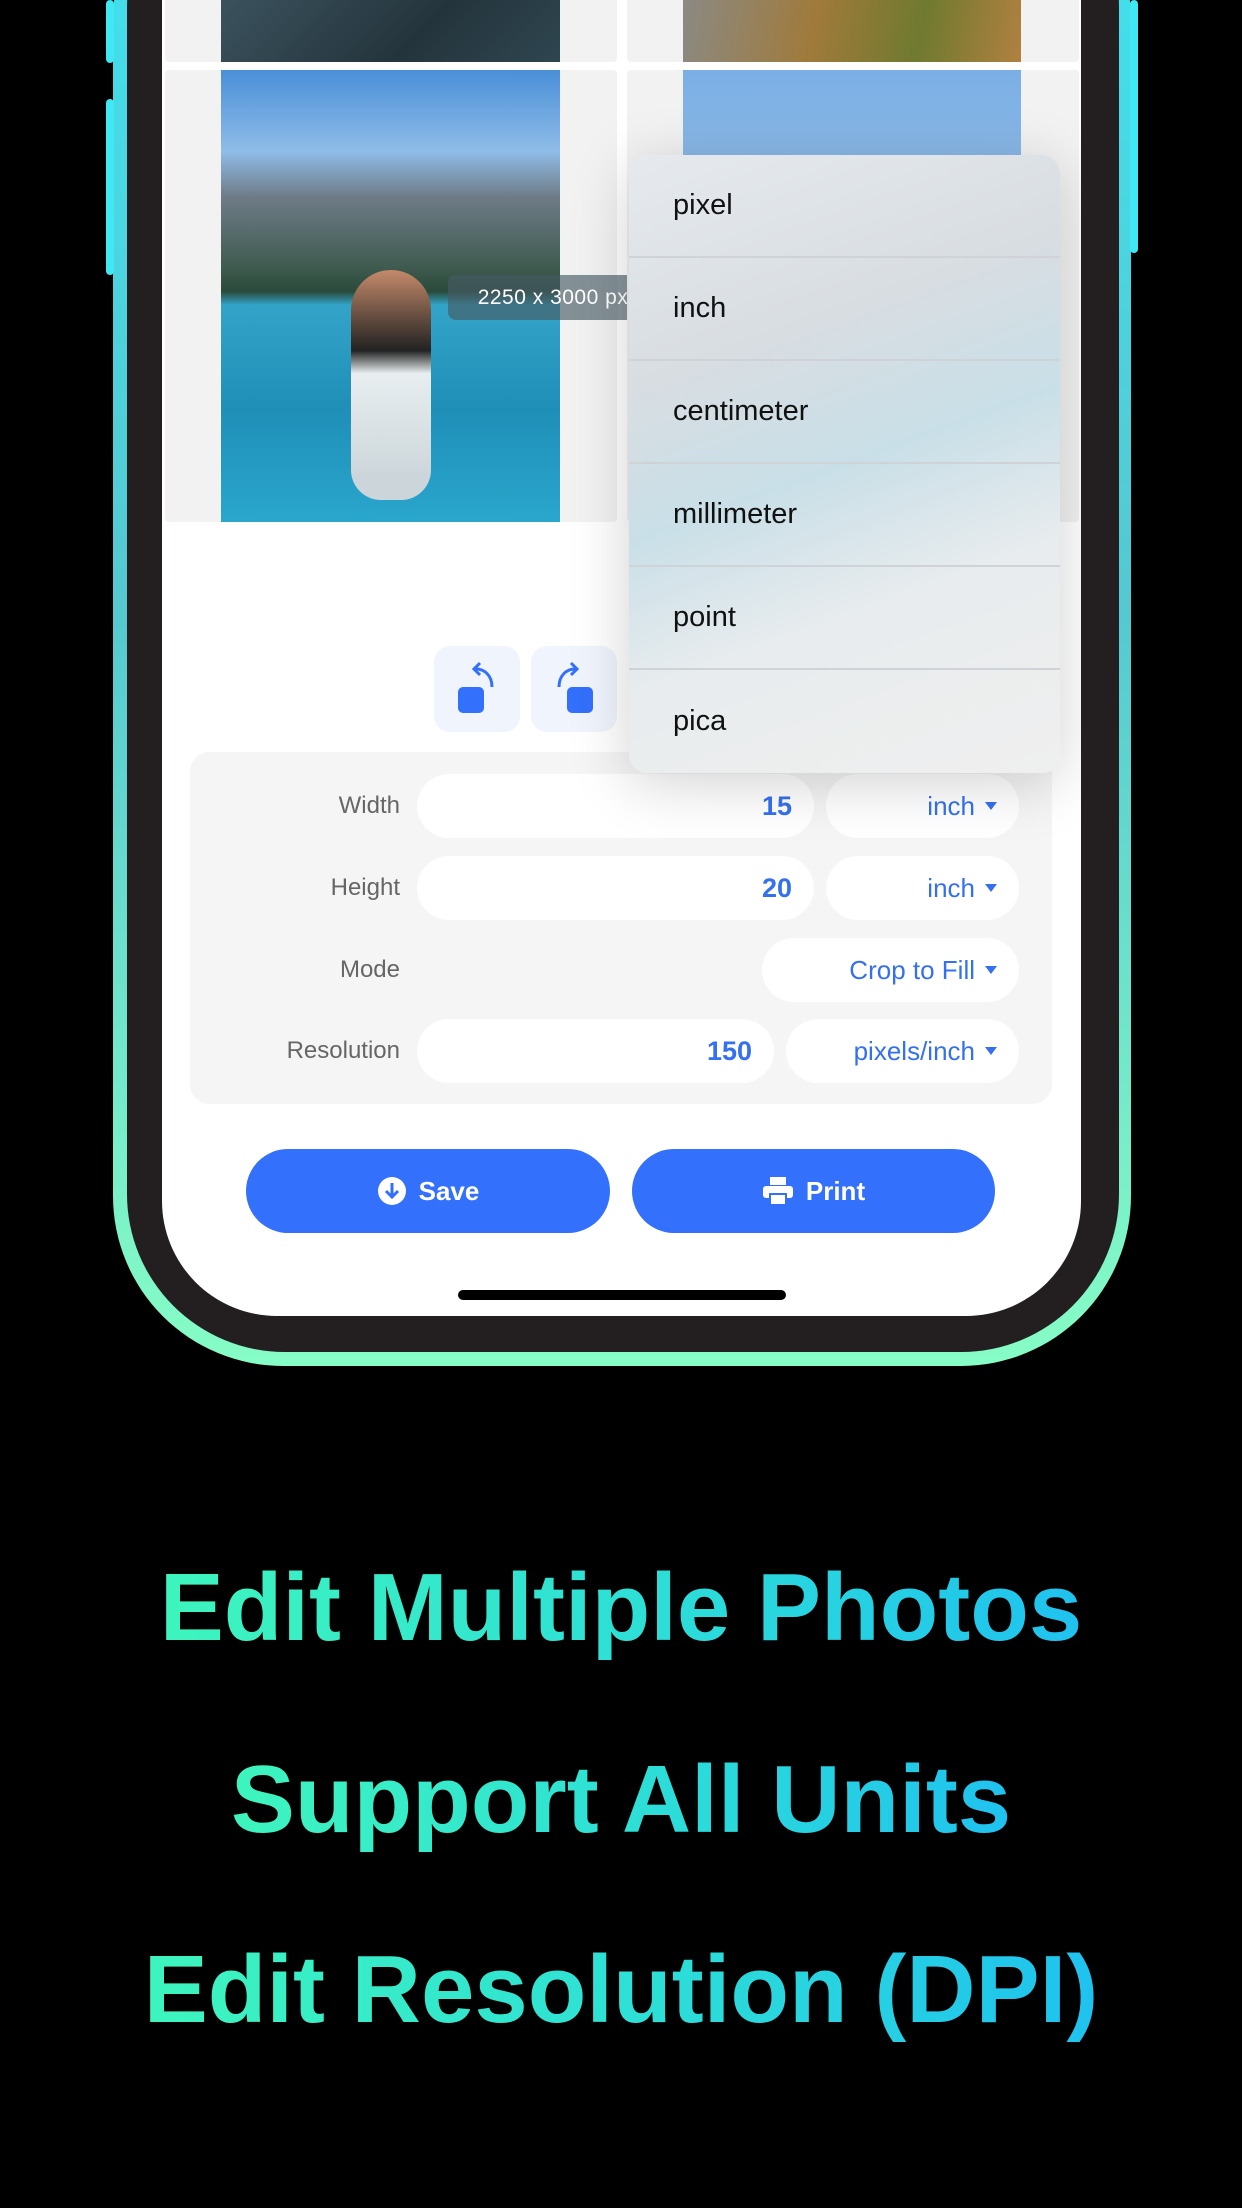 Image resolution: width=1242 pixels, height=2208 pixels. I want to click on printer-icon, so click(777, 1191).